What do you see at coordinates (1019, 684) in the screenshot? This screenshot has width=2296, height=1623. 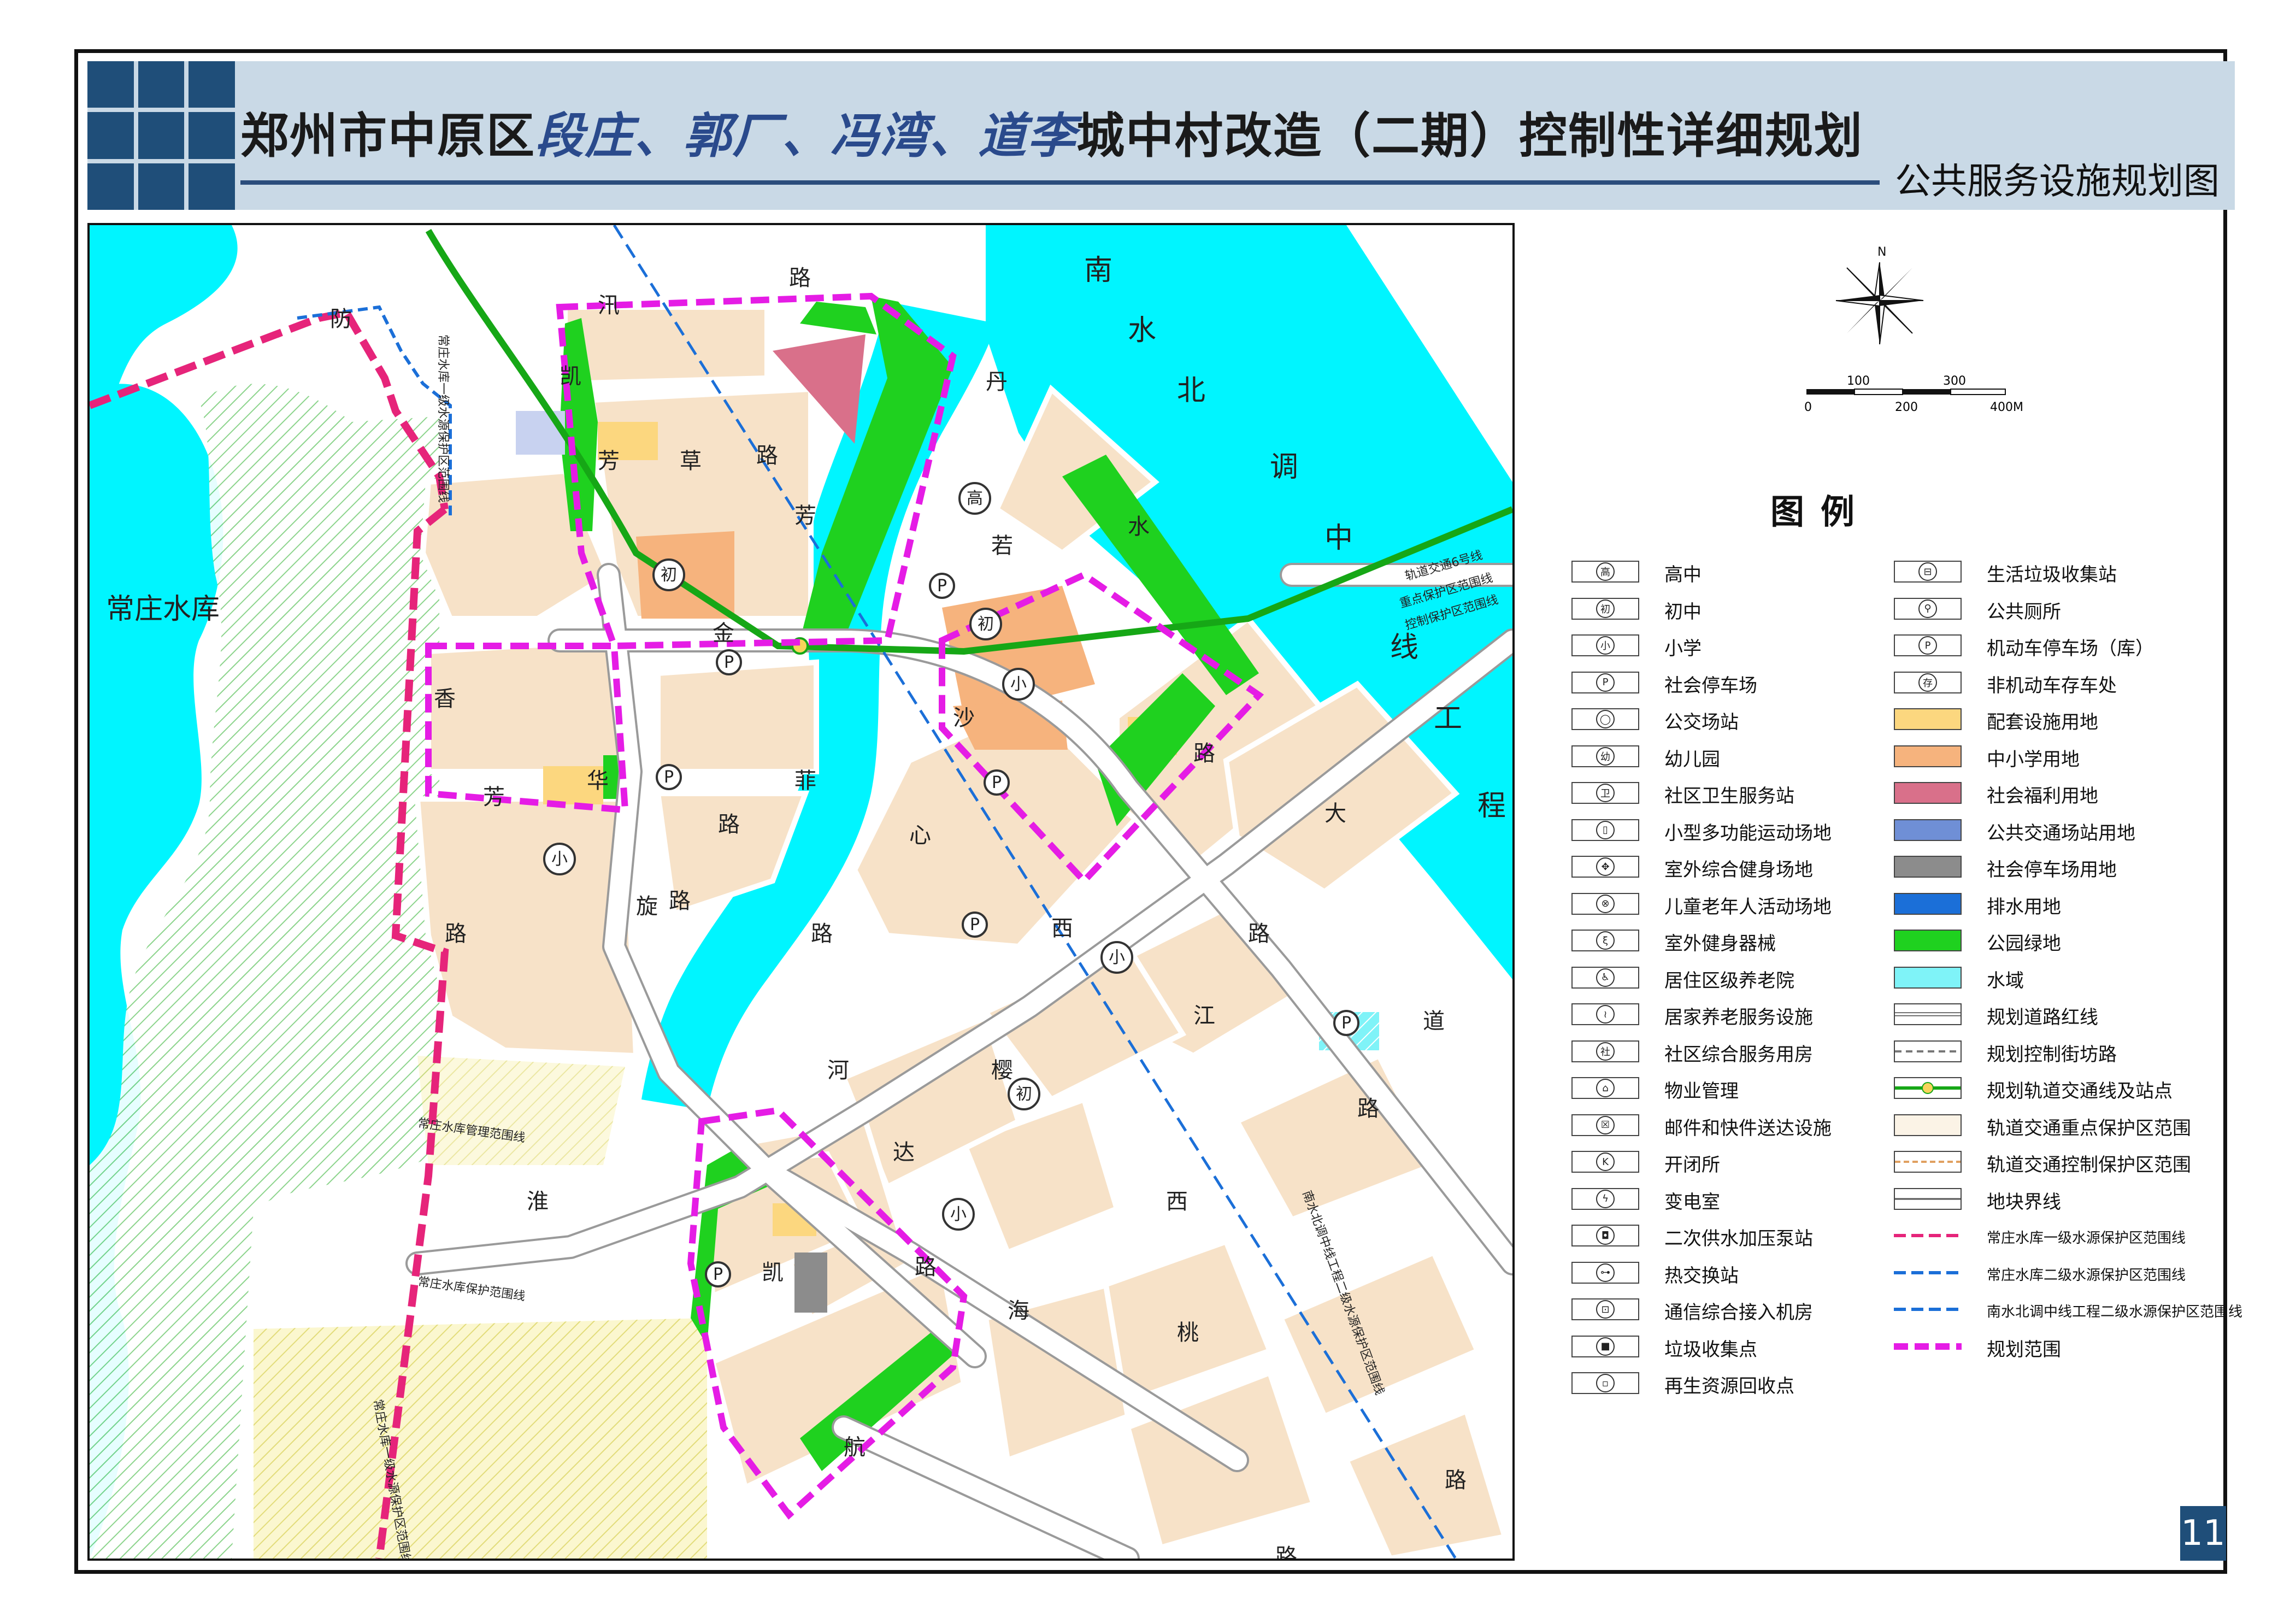 I see `badge-primary-1: 小` at bounding box center [1019, 684].